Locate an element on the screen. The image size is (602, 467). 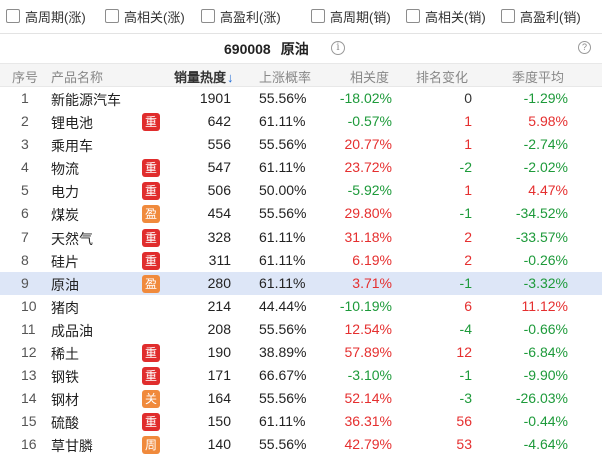
filter-high-cycle-rise: 高周期(涨) is located at coordinates (46, 16).